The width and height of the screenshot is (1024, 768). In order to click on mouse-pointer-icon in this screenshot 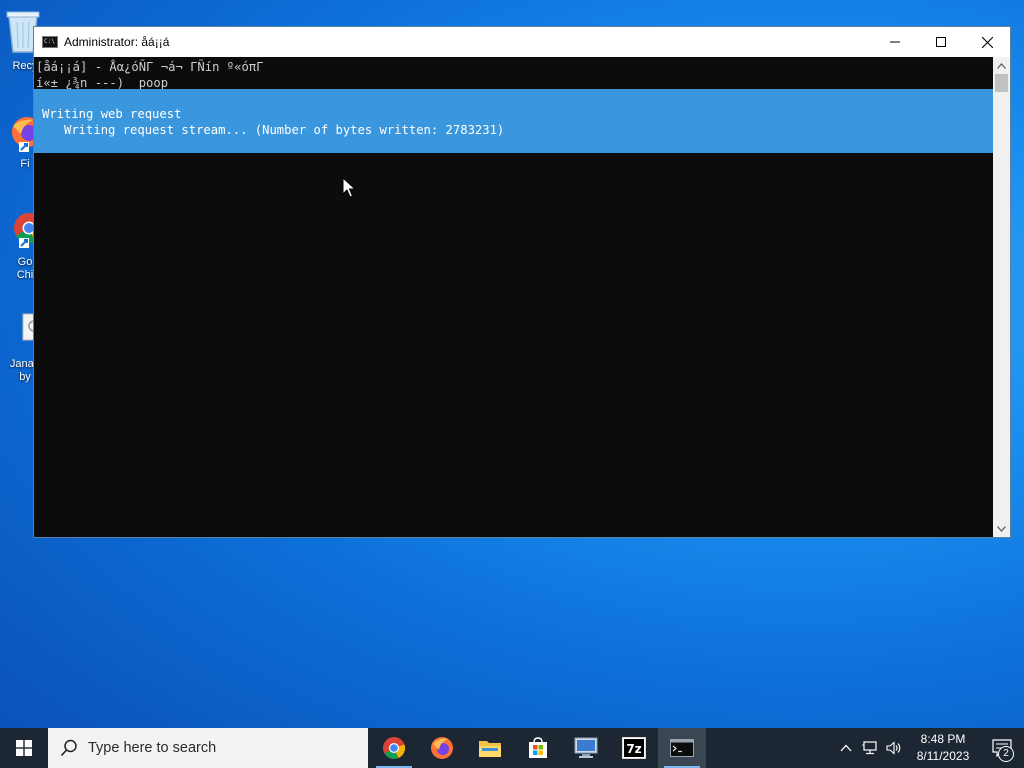, I will do `click(349, 187)`.